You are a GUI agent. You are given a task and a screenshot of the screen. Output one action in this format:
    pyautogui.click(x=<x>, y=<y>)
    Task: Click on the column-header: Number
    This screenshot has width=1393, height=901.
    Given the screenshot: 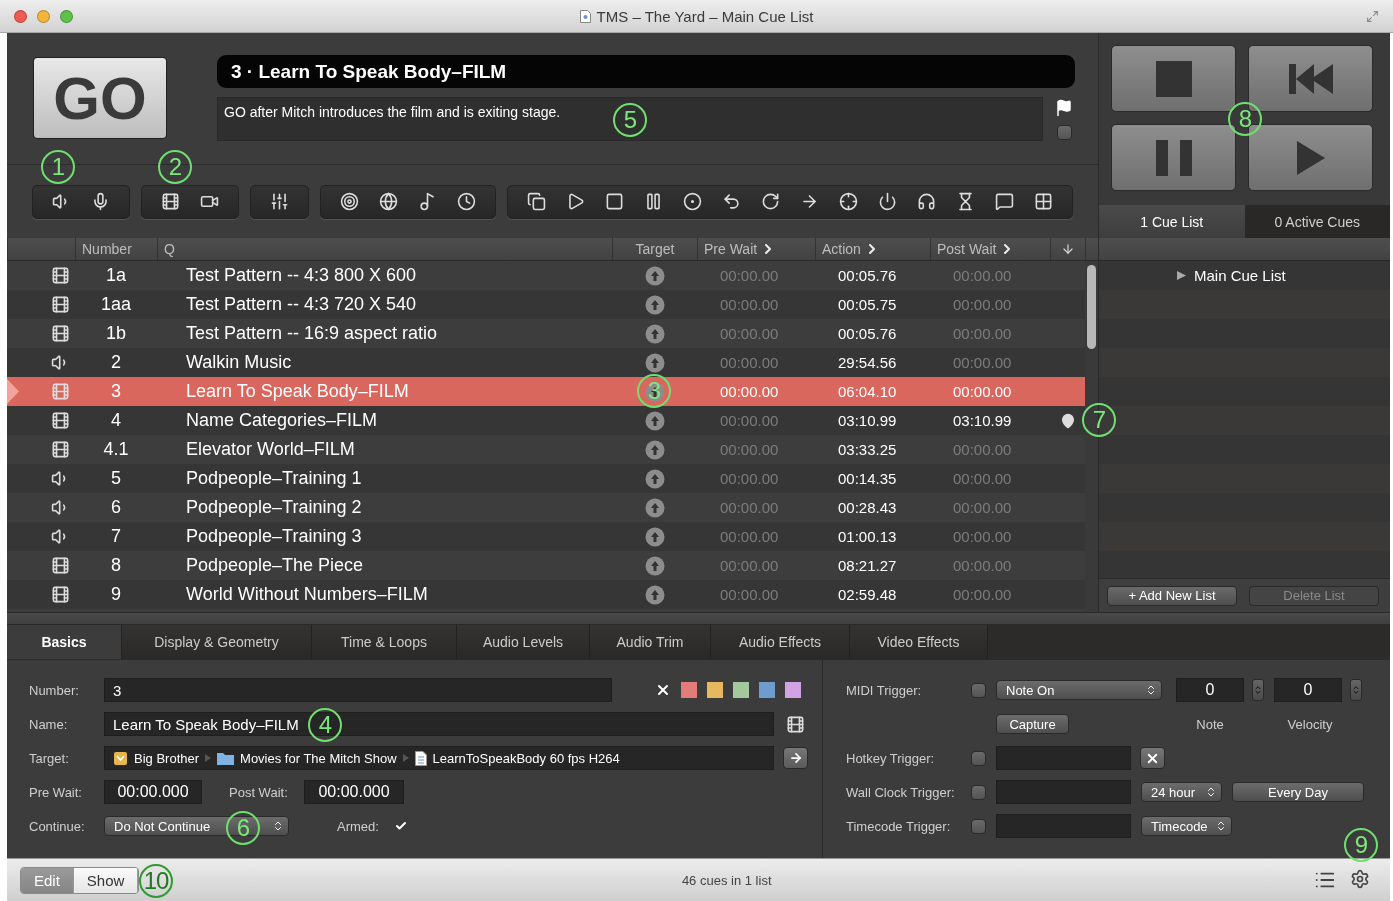 What is the action you would take?
    pyautogui.click(x=116, y=249)
    